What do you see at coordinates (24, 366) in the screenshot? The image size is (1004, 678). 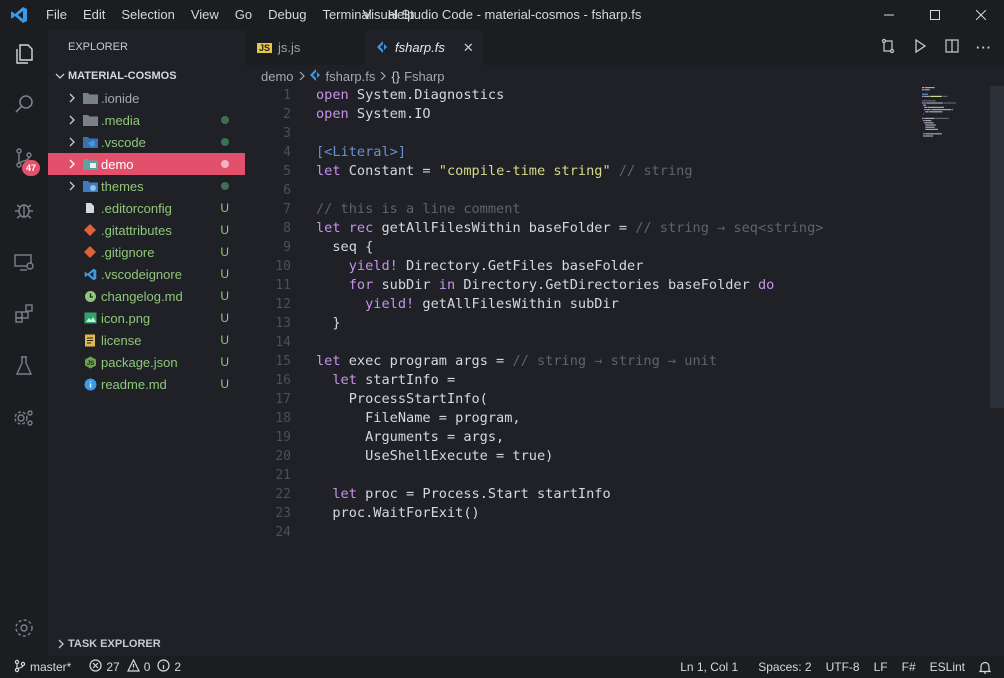 I see `testing-icon` at bounding box center [24, 366].